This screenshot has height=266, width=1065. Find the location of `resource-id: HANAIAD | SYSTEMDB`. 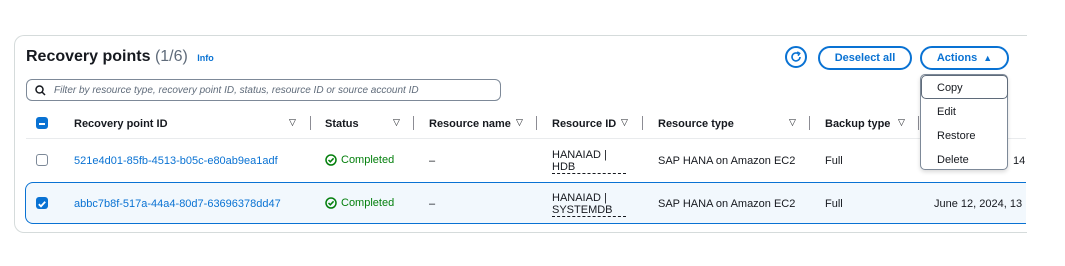

resource-id: HANAIAD | SYSTEMDB is located at coordinates (589, 204).